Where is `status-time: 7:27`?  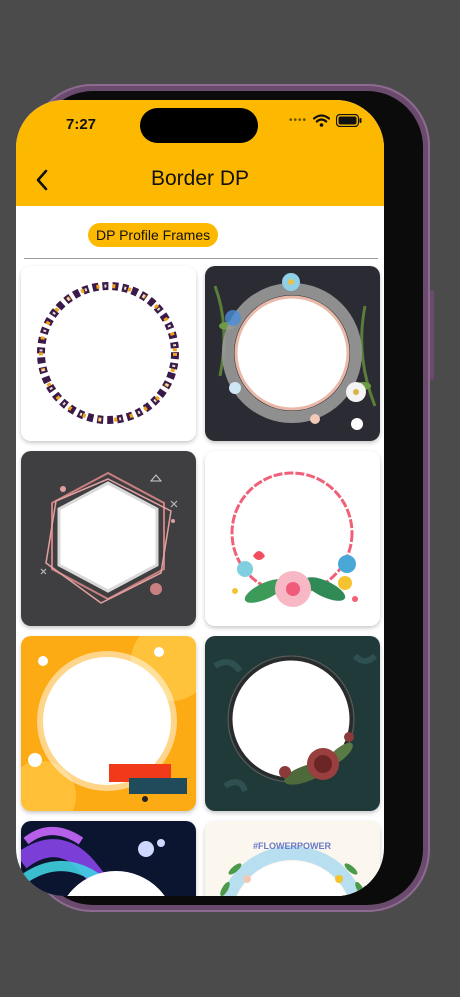 status-time: 7:27 is located at coordinates (81, 124).